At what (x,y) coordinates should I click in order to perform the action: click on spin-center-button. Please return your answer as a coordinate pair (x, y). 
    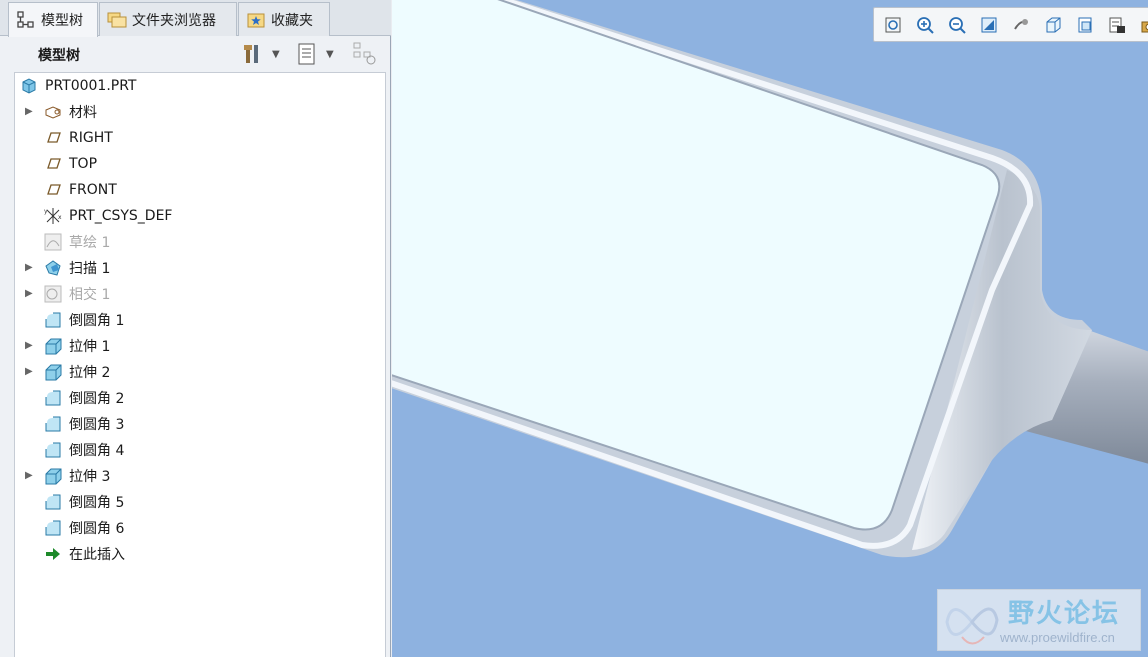
    Looking at the image, I should click on (1021, 25).